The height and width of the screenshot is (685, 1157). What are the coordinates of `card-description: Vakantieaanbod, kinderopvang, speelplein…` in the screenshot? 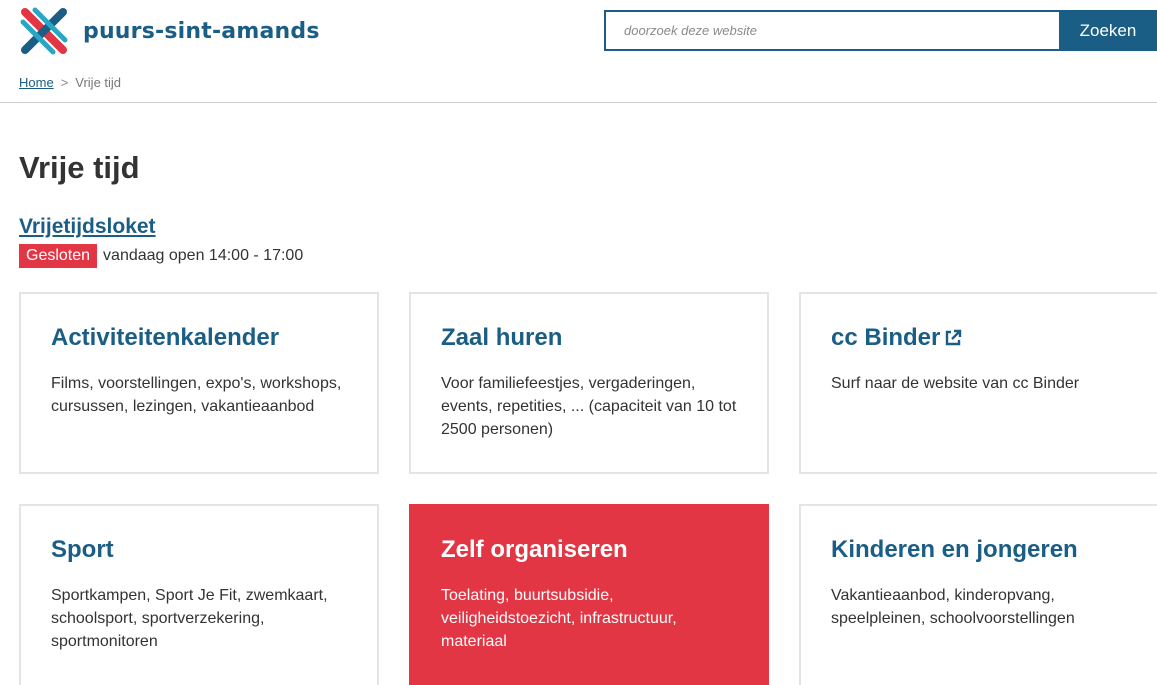 It's located at (953, 607).